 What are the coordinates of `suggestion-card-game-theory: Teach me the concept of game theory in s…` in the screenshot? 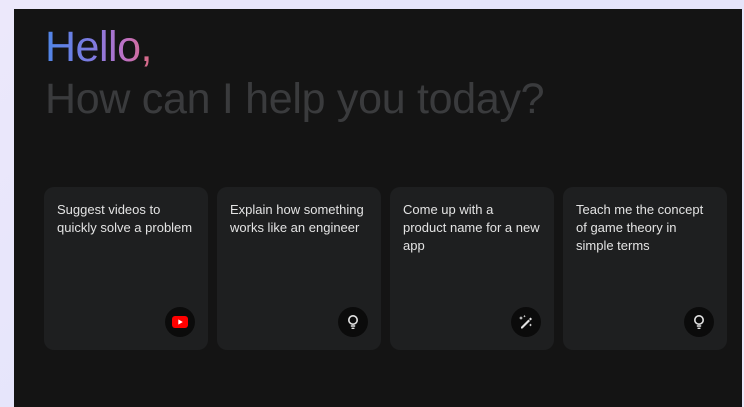 It's located at (645, 268).